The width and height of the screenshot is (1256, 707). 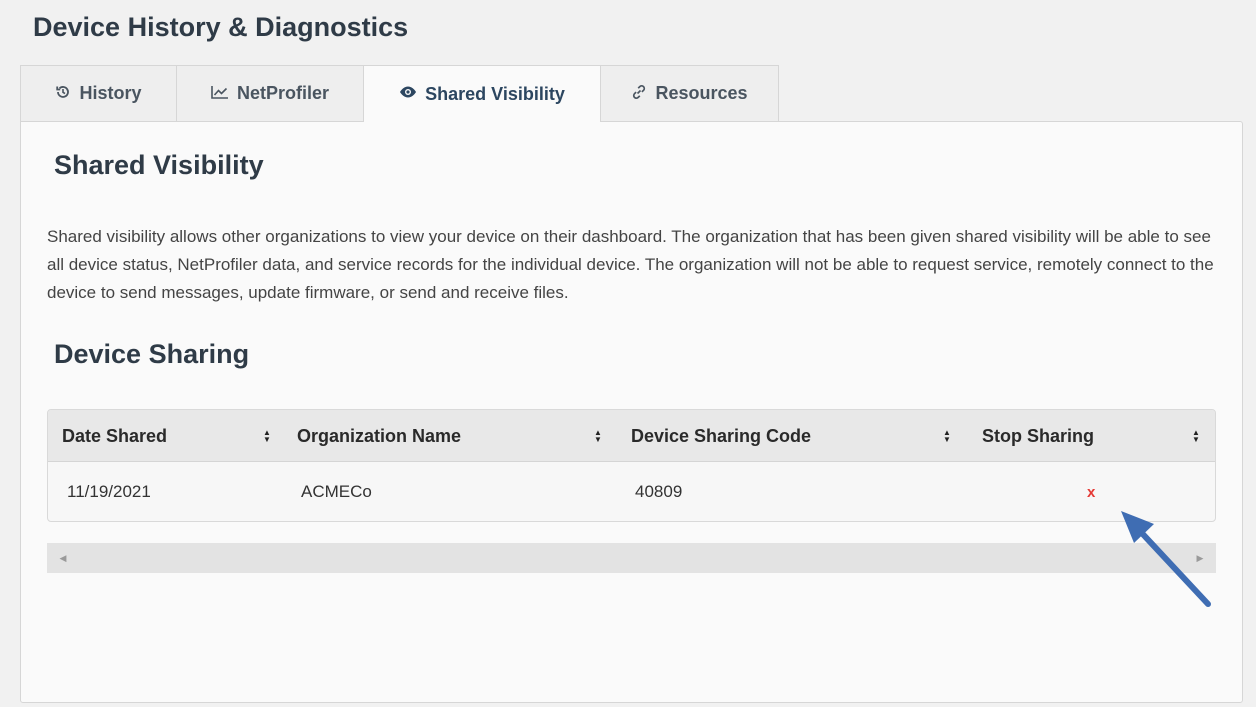 I want to click on tab-label: Shared Visibility, so click(x=495, y=93).